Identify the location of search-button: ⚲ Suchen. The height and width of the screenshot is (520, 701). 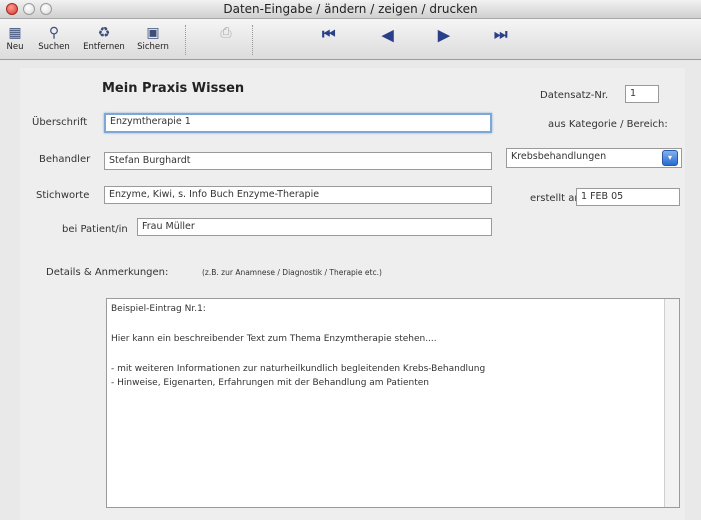
(54, 37).